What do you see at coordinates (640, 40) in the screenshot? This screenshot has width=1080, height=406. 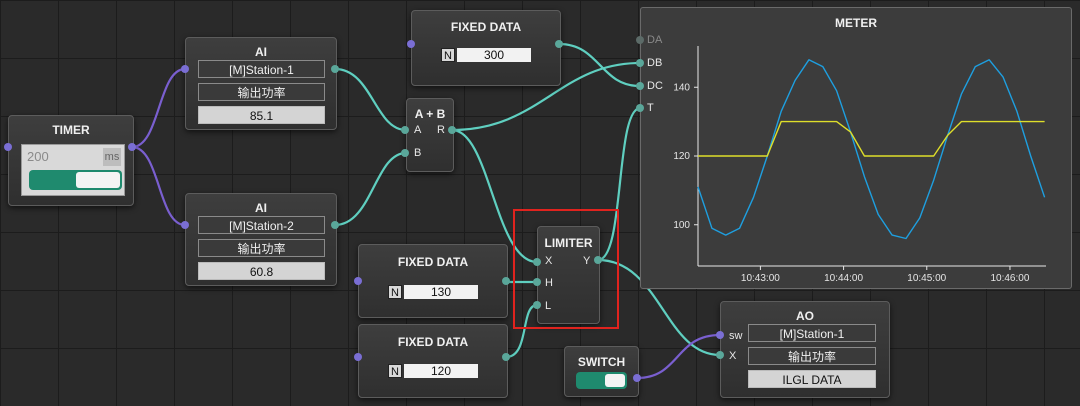 I see `meter-in-da-port` at bounding box center [640, 40].